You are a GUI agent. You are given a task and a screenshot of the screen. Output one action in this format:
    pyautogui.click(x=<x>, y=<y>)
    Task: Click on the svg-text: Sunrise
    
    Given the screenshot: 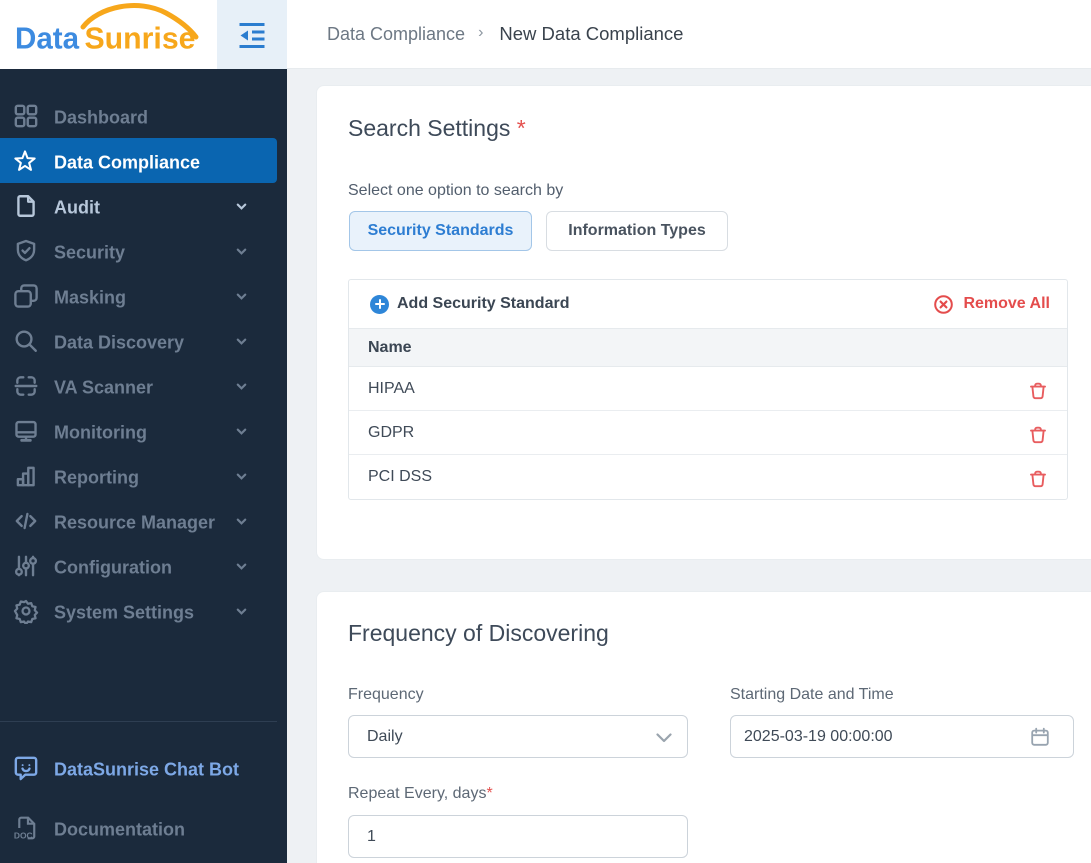 What is the action you would take?
    pyautogui.click(x=140, y=38)
    